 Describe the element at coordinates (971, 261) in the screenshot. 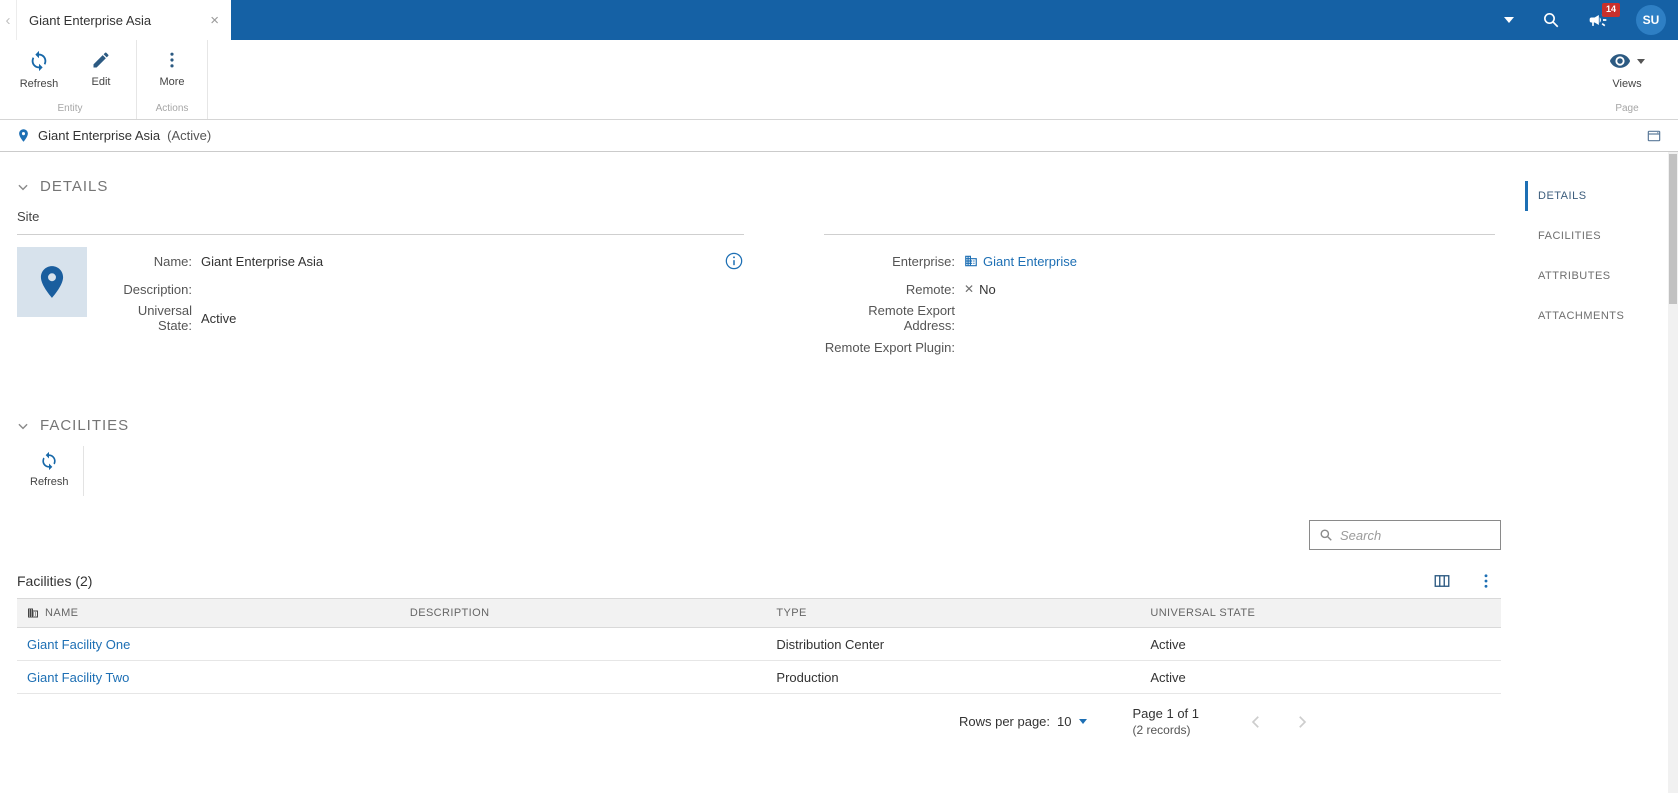

I see `enterprise-building-icon` at that location.